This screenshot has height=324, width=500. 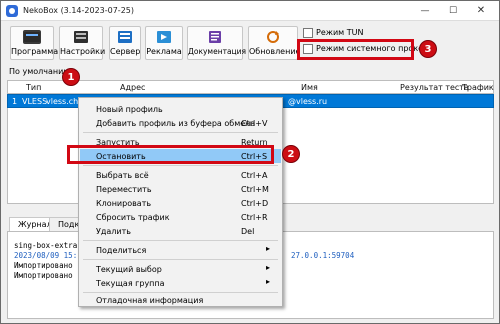 What do you see at coordinates (113, 231) in the screenshot?
I see `menu-item-label: Удалить` at bounding box center [113, 231].